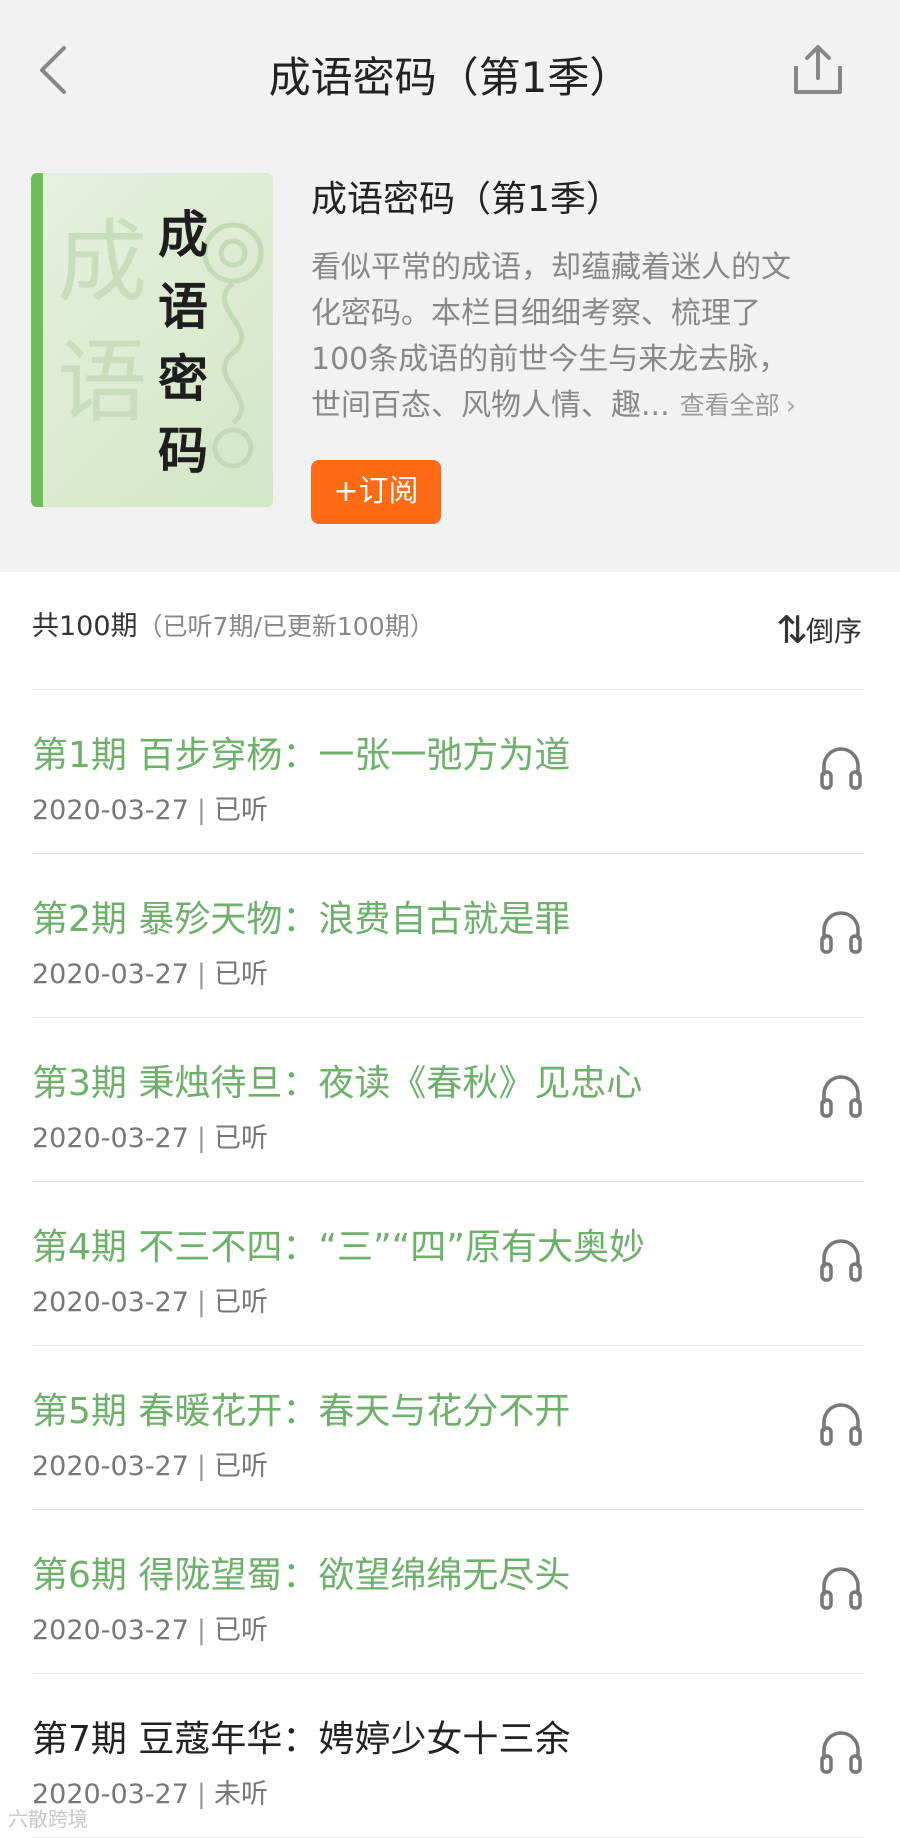 This screenshot has height=1838, width=900. What do you see at coordinates (301, 1411) in the screenshot?
I see `episode-title: 第5期 春暖花开：春天与花分不开` at bounding box center [301, 1411].